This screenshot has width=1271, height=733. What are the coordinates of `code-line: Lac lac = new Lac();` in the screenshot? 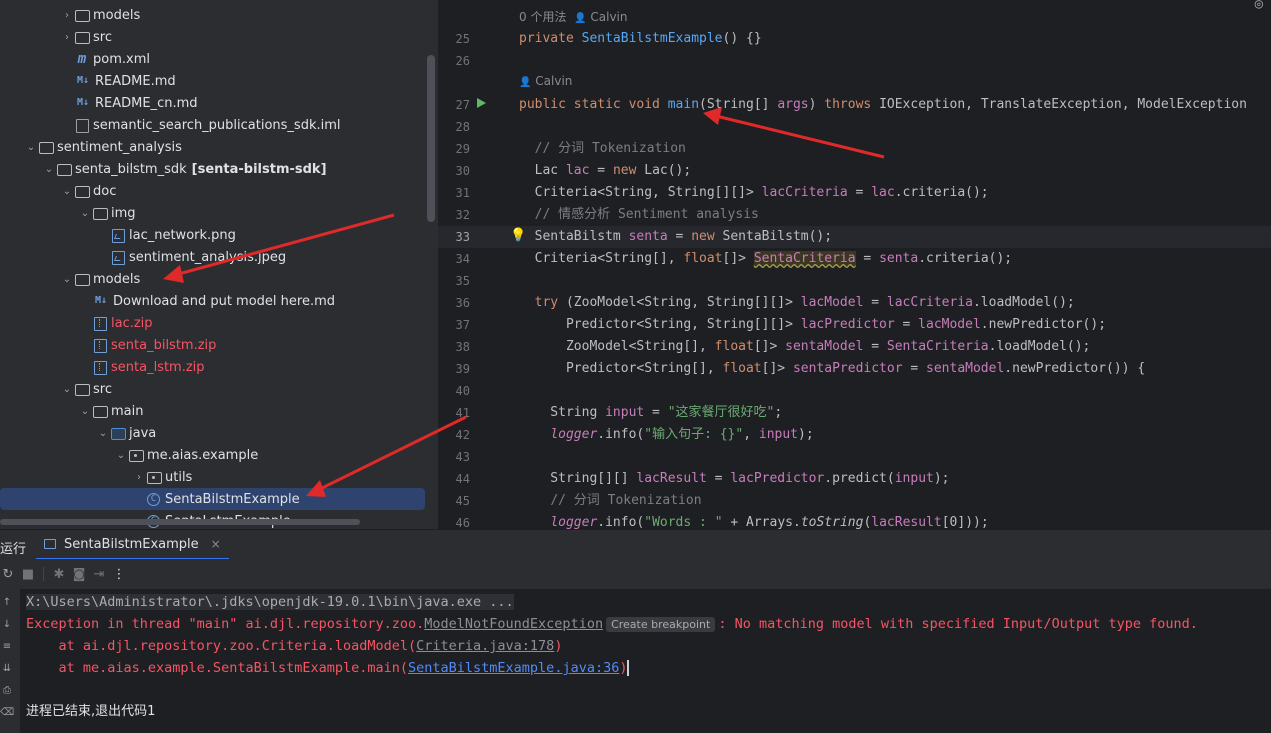 It's located at (605, 171).